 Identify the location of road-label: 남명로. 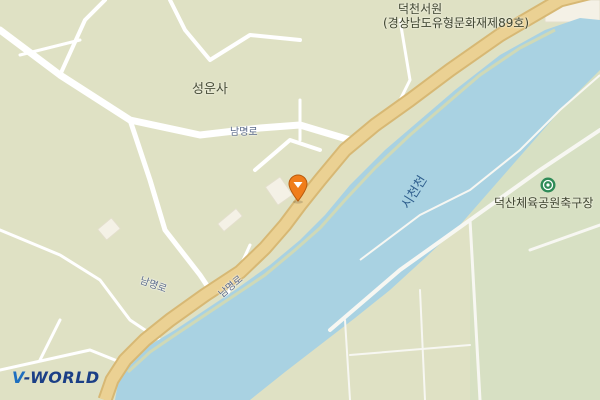
(244, 132).